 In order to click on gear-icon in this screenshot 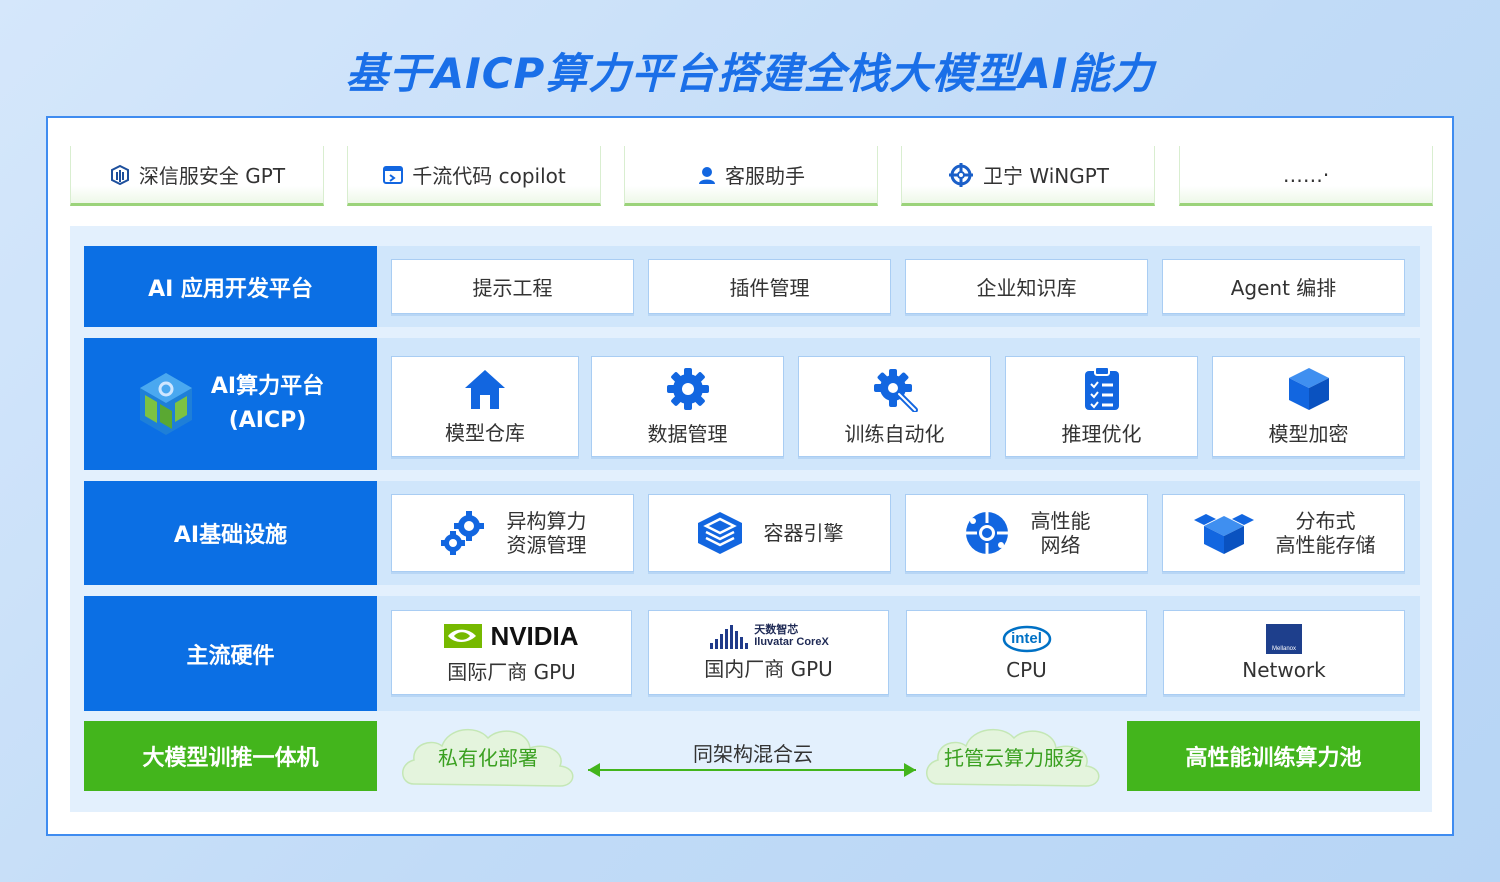, I will do `click(687, 389)`.